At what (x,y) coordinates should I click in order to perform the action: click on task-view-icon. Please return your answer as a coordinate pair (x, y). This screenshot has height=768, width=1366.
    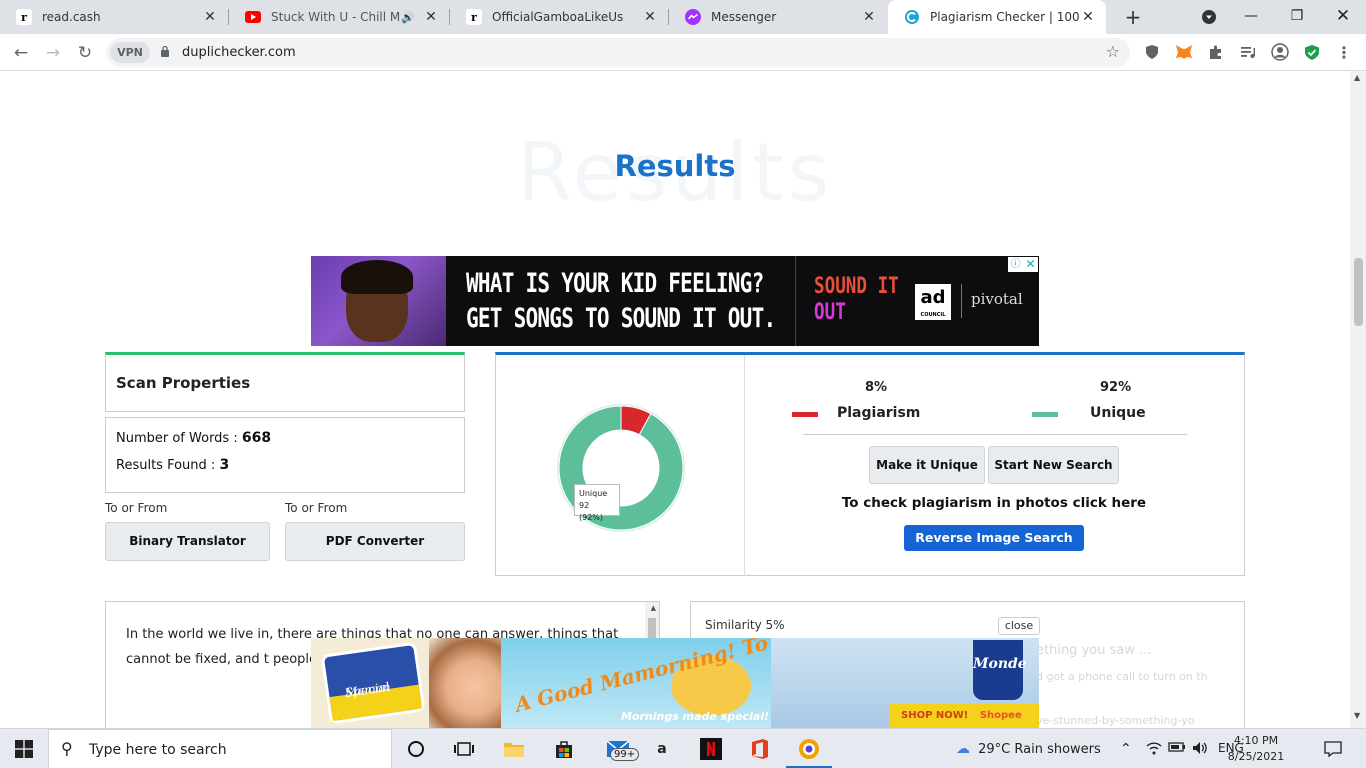
    Looking at the image, I should click on (464, 749).